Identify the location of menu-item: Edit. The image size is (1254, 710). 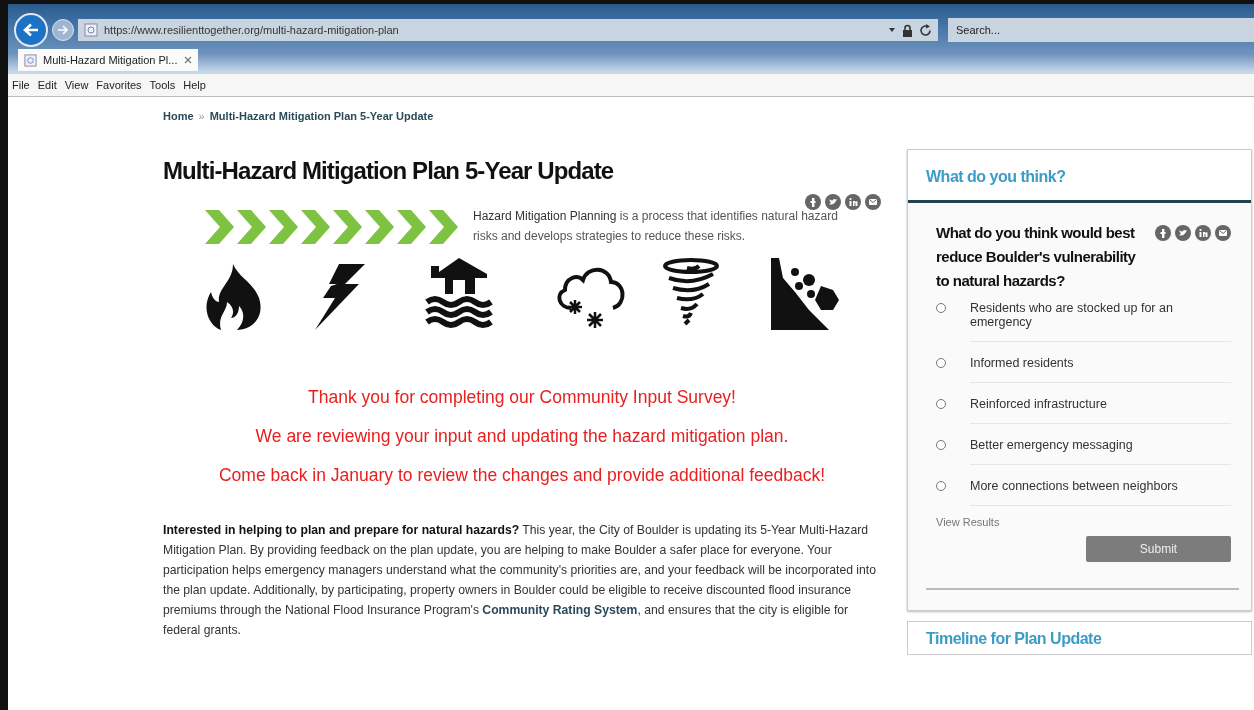
(47, 85).